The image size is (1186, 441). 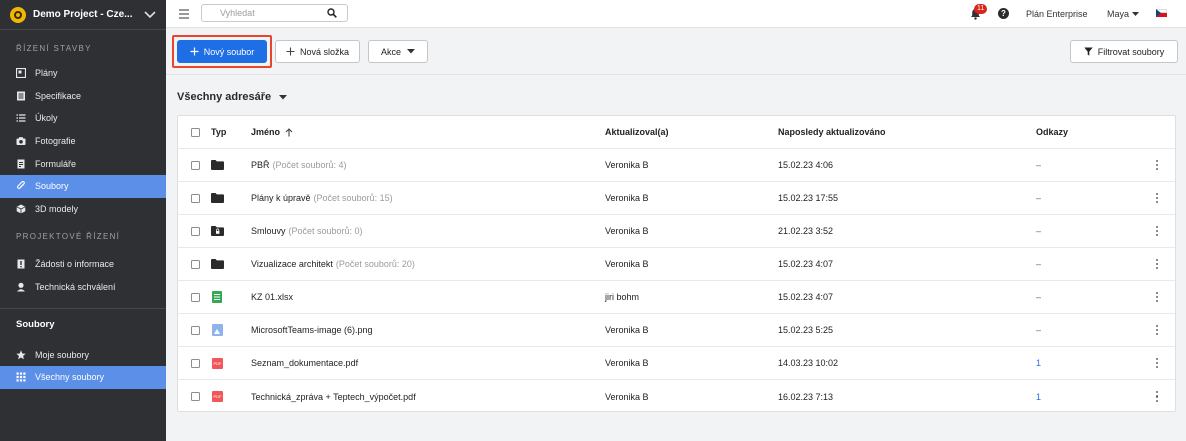 What do you see at coordinates (62, 354) in the screenshot?
I see `sidebar-item-label: Moje soubory` at bounding box center [62, 354].